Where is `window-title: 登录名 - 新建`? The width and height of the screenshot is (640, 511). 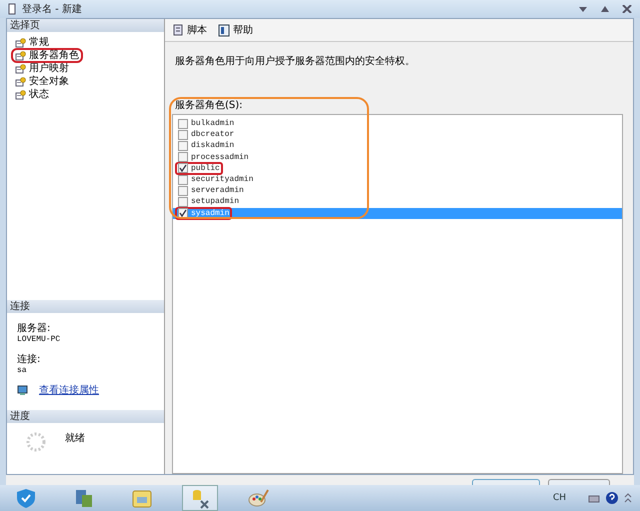 window-title: 登录名 - 新建 is located at coordinates (52, 9).